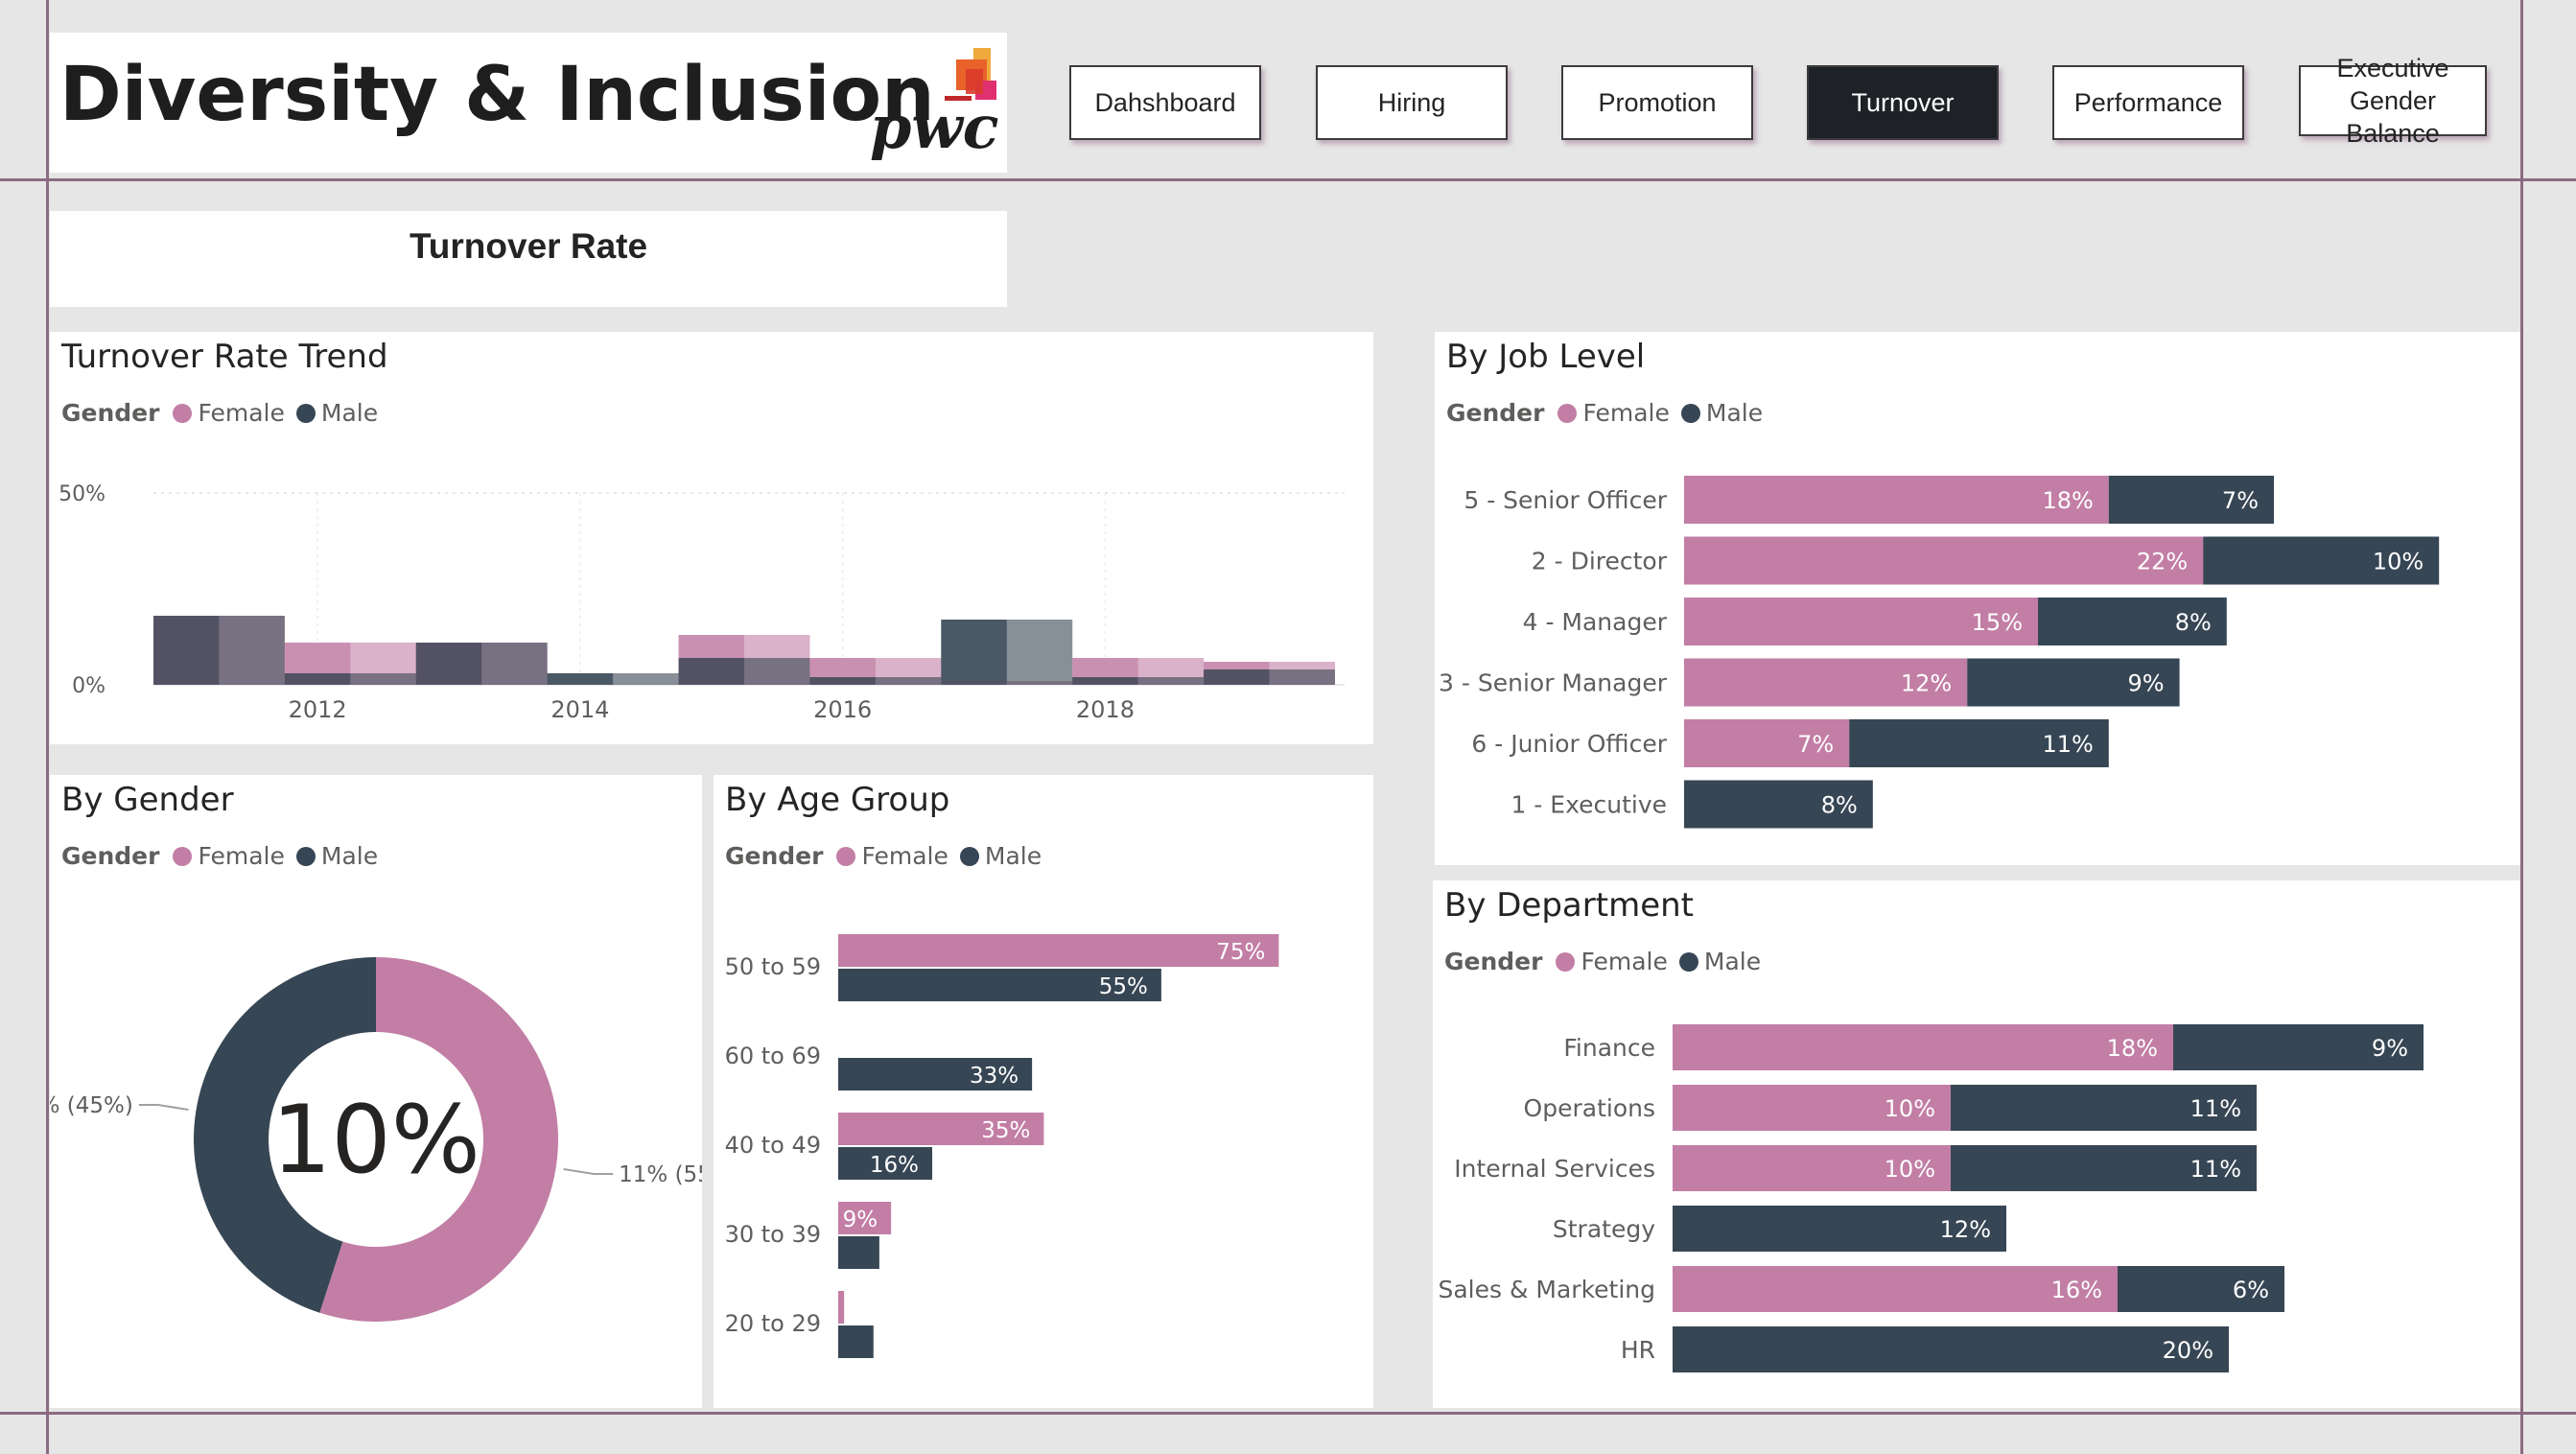 The image size is (2576, 1454). What do you see at coordinates (91, 1106) in the screenshot?
I see `donut-slice-label: 9% (45%)` at bounding box center [91, 1106].